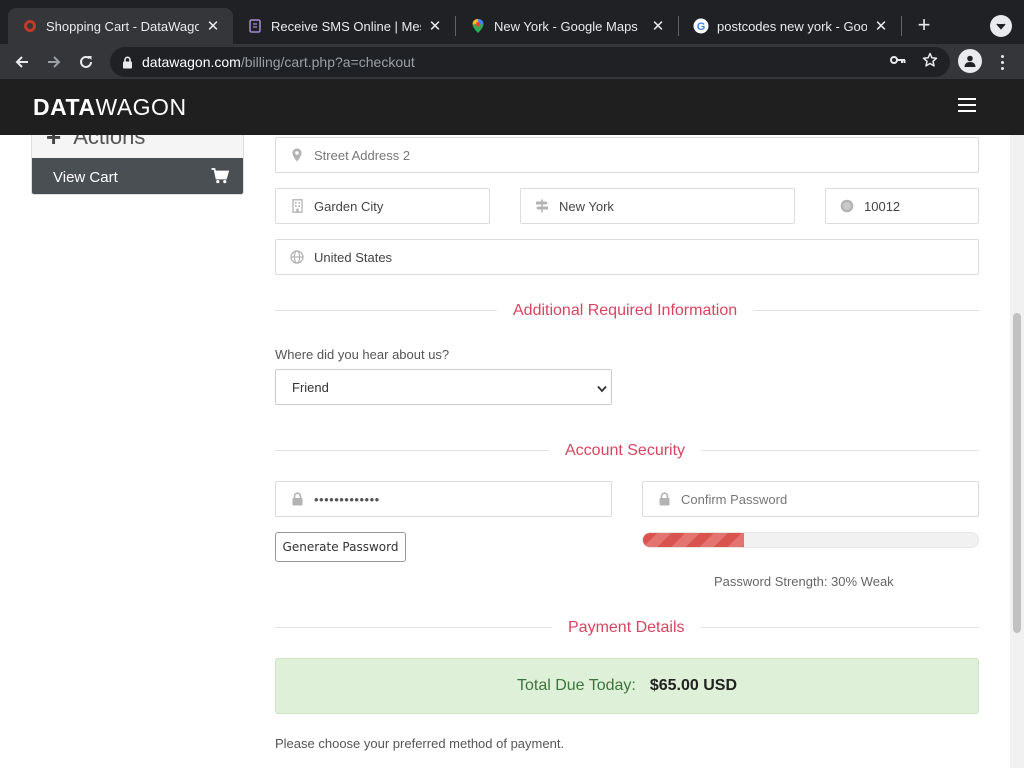 The width and height of the screenshot is (1024, 768). I want to click on street-address-2-placeholder: Street Address 2, so click(362, 155).